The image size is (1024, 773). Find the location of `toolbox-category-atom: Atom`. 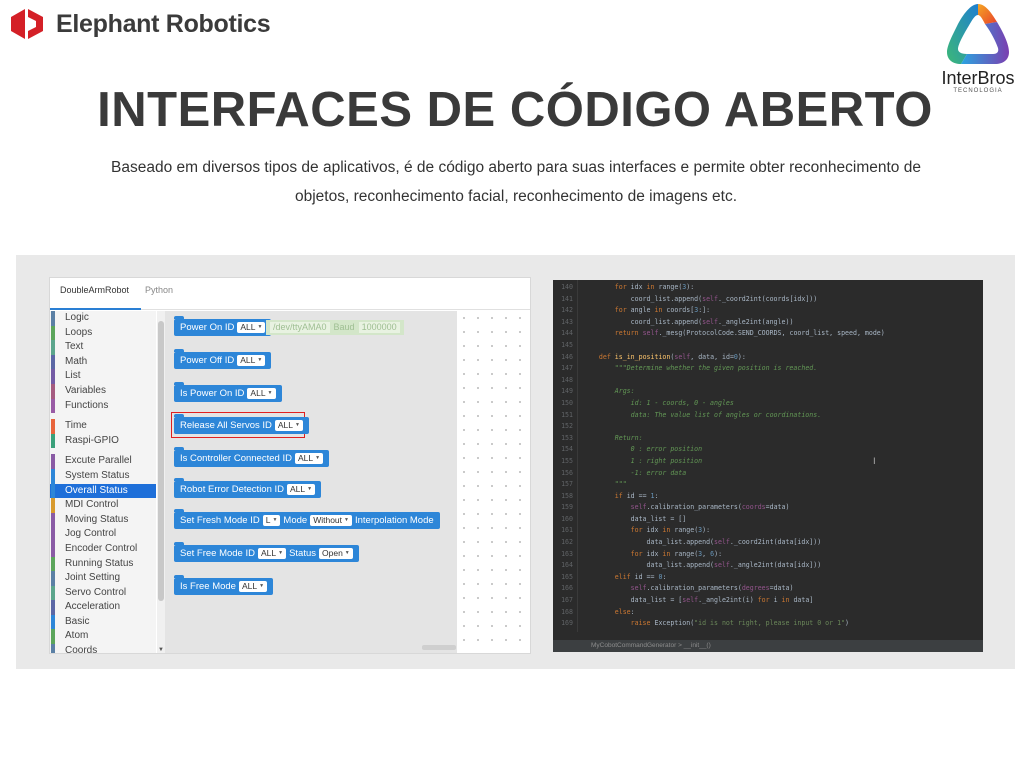

toolbox-category-atom: Atom is located at coordinates (103, 637).